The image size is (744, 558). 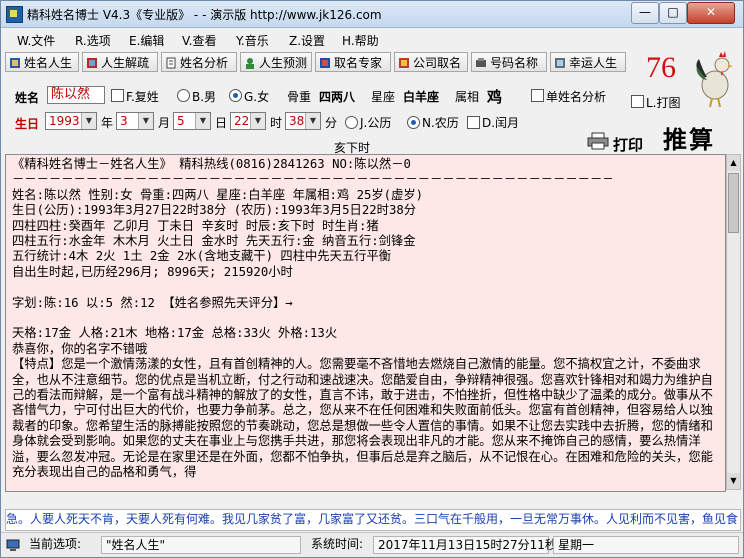 What do you see at coordinates (297, 121) in the screenshot?
I see `birth-minute-value: 38` at bounding box center [297, 121].